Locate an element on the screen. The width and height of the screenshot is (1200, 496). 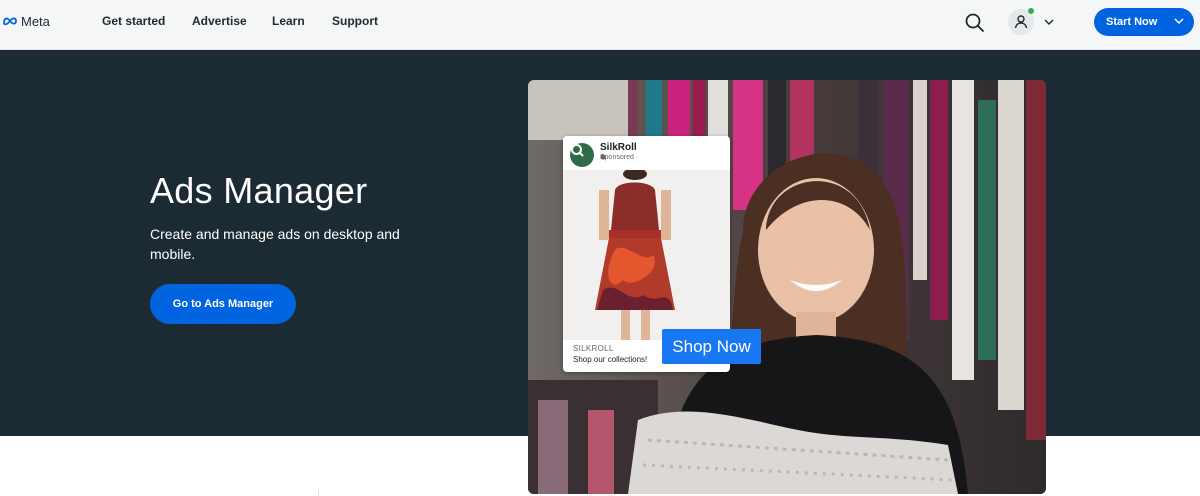
start-now-label: Start Now is located at coordinates (1132, 22).